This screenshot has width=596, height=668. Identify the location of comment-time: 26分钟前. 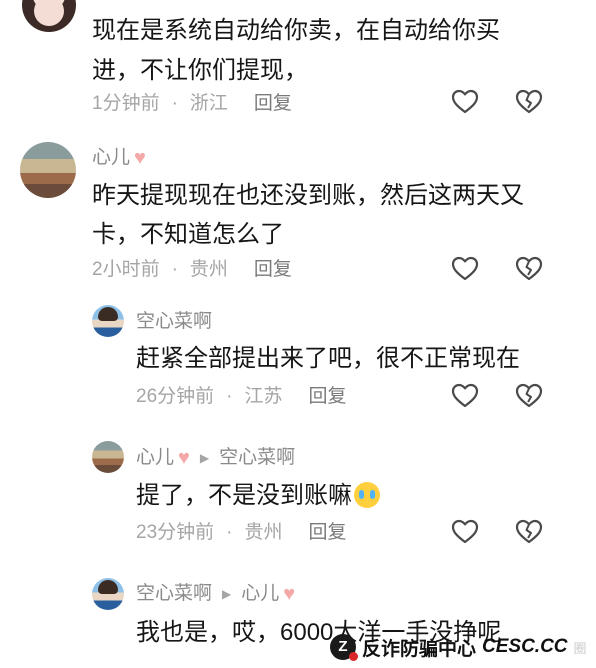
(175, 396).